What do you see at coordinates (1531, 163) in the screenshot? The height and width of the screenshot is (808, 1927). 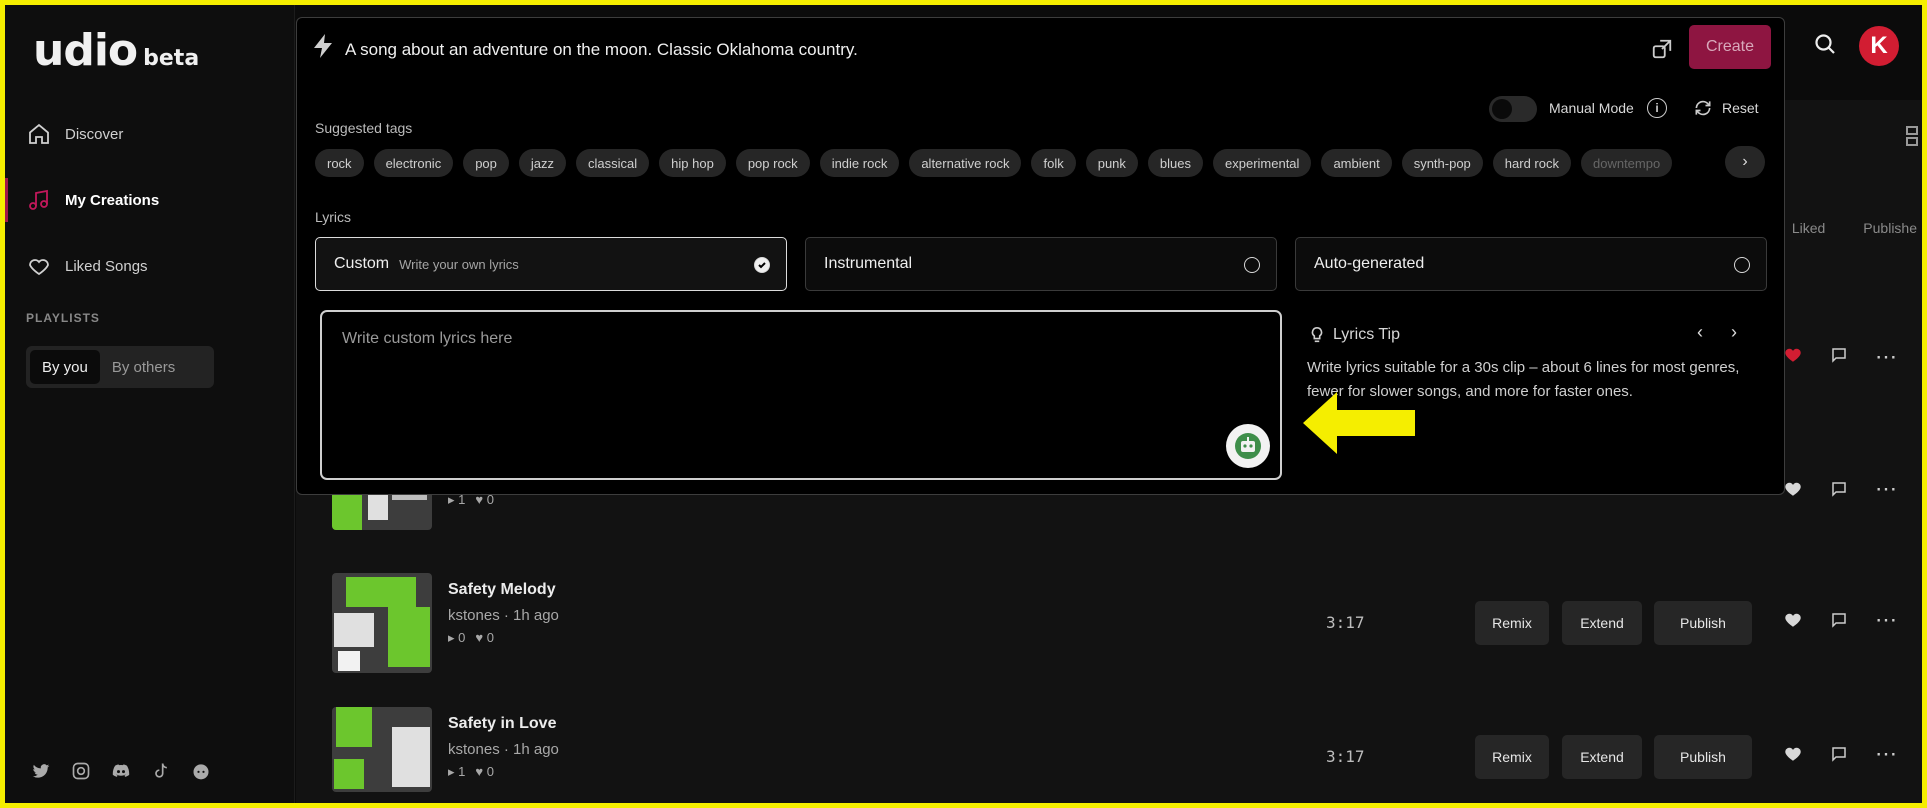 I see `tag-chip: hard rock` at bounding box center [1531, 163].